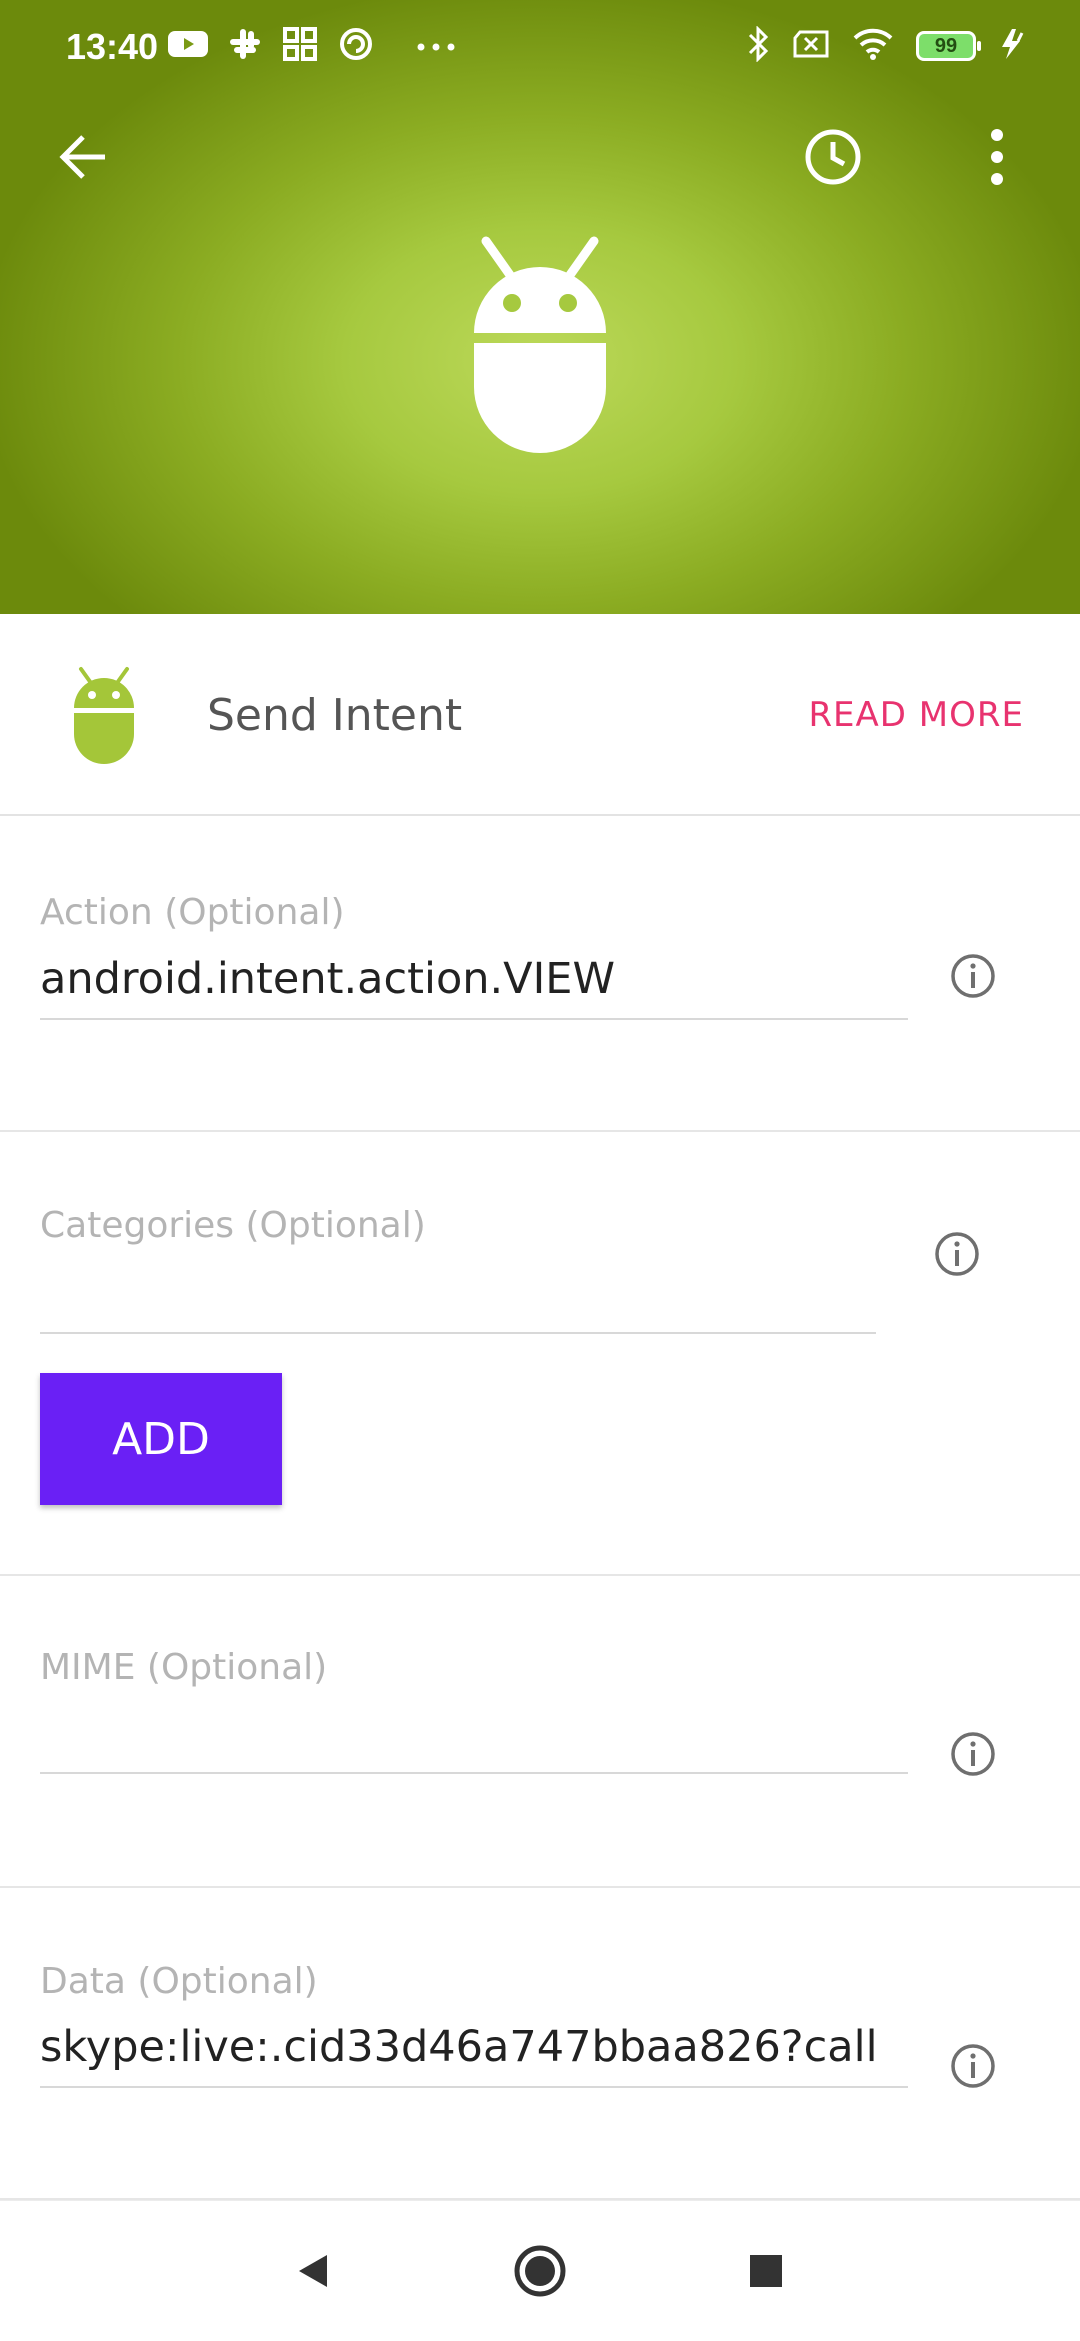  I want to click on status-system-icons: 99, so click(887, 45).